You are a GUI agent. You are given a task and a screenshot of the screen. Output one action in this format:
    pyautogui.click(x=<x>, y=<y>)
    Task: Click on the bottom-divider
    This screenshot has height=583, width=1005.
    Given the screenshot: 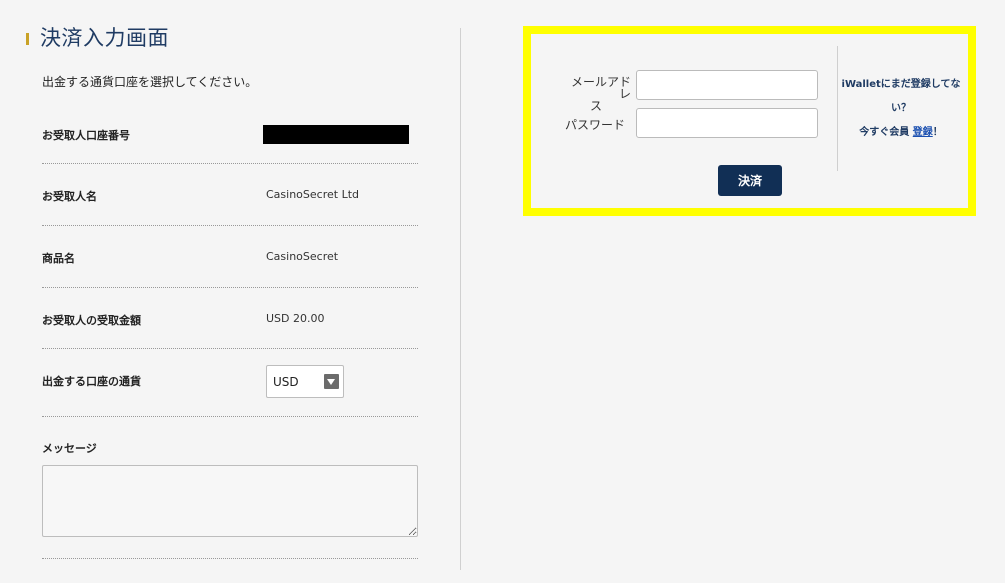 What is the action you would take?
    pyautogui.click(x=230, y=558)
    